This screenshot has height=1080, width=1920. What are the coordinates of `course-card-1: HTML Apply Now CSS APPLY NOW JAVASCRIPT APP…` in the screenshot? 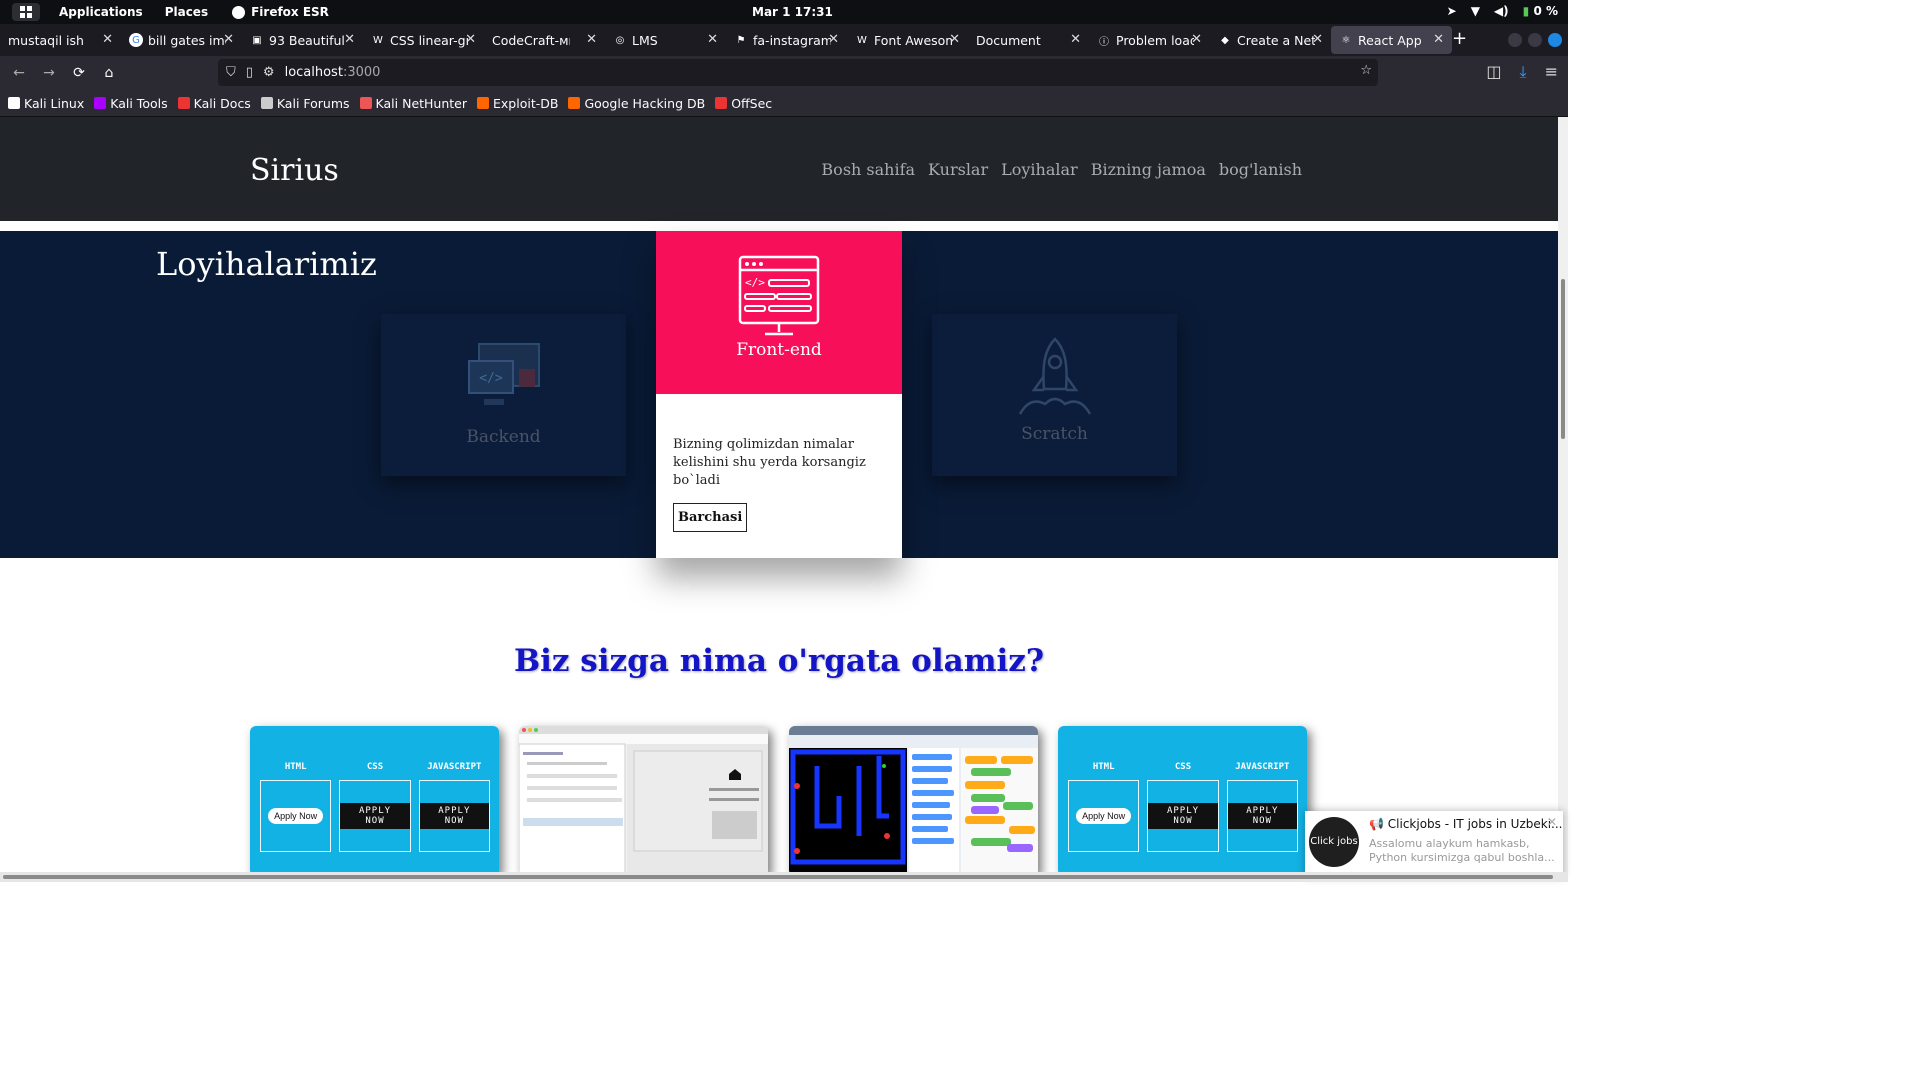 It's located at (374, 801).